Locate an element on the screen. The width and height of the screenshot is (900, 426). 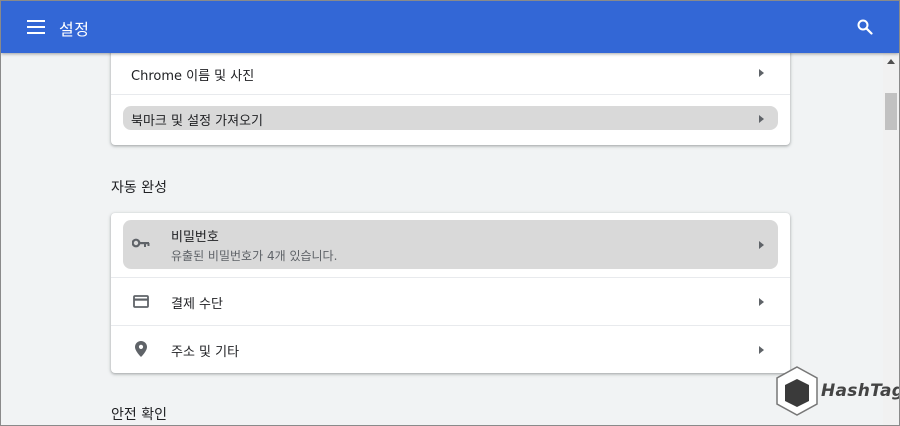
hamburger-menu-icon is located at coordinates (36, 27).